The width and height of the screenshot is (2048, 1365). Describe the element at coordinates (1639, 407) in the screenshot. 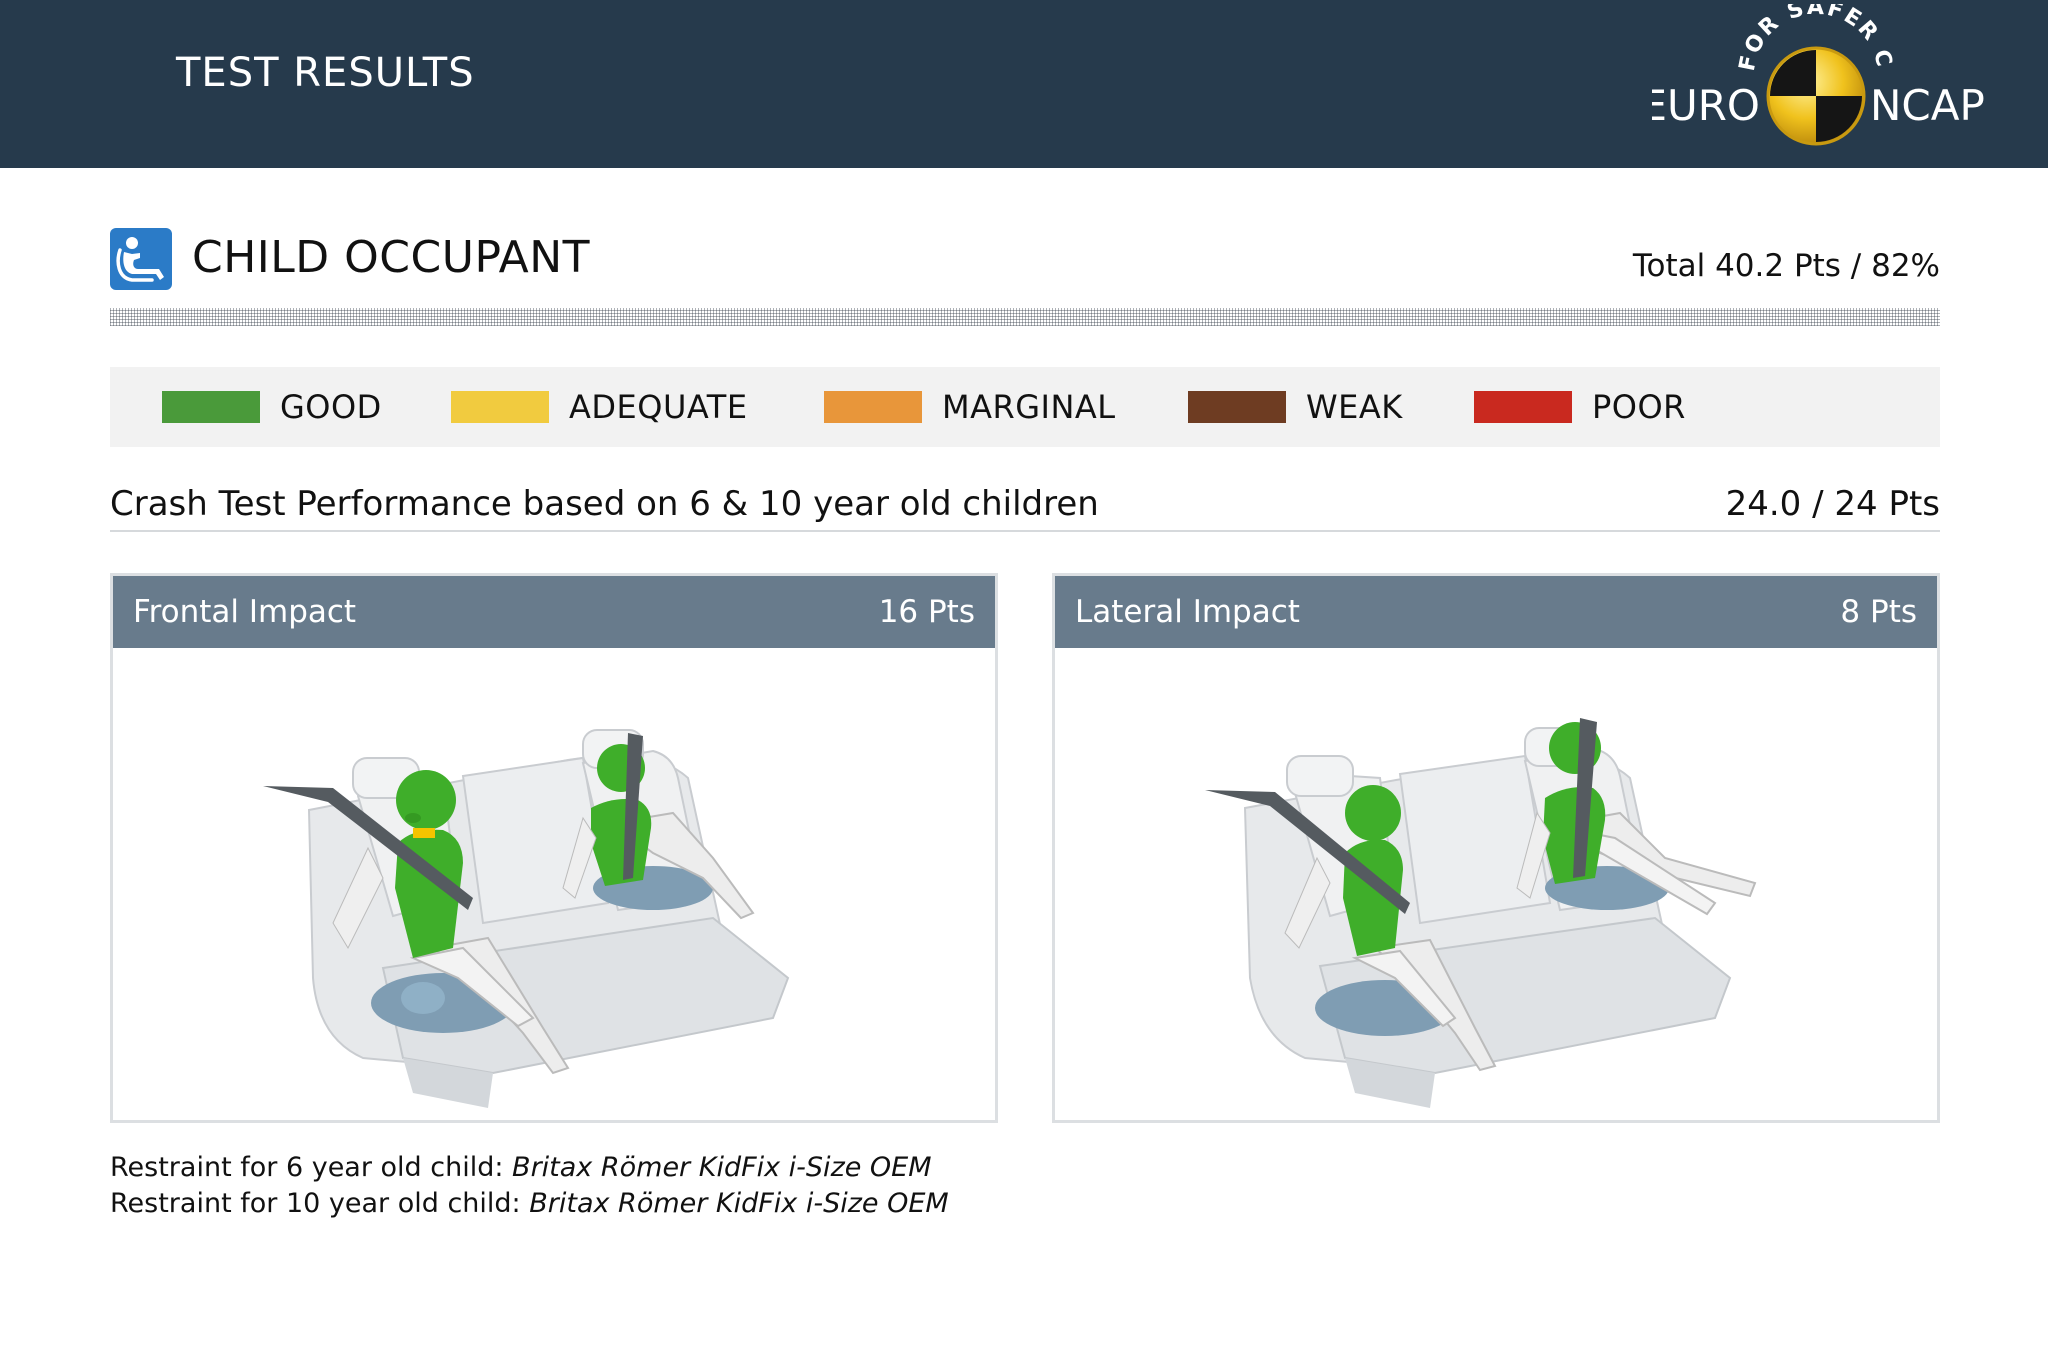

I see `legend-label: POOR` at that location.